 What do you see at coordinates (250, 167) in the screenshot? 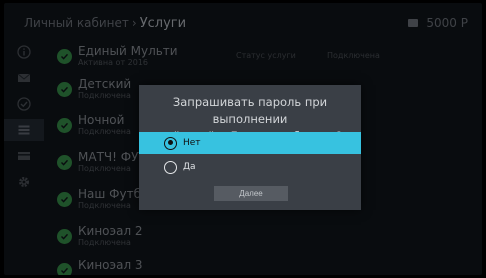
I see `option-yes: Да` at bounding box center [250, 167].